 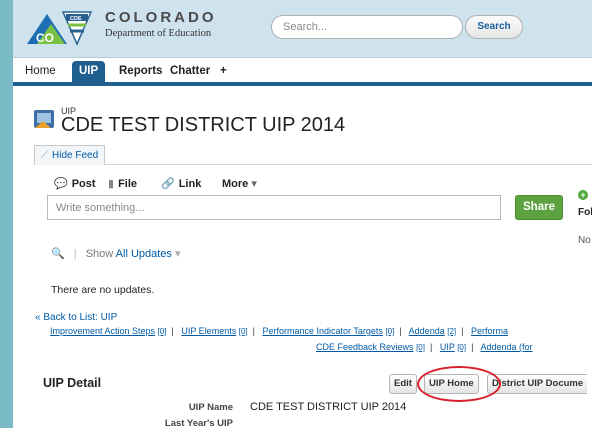 What do you see at coordinates (447, 347) in the screenshot?
I see `related-link: UIP` at bounding box center [447, 347].